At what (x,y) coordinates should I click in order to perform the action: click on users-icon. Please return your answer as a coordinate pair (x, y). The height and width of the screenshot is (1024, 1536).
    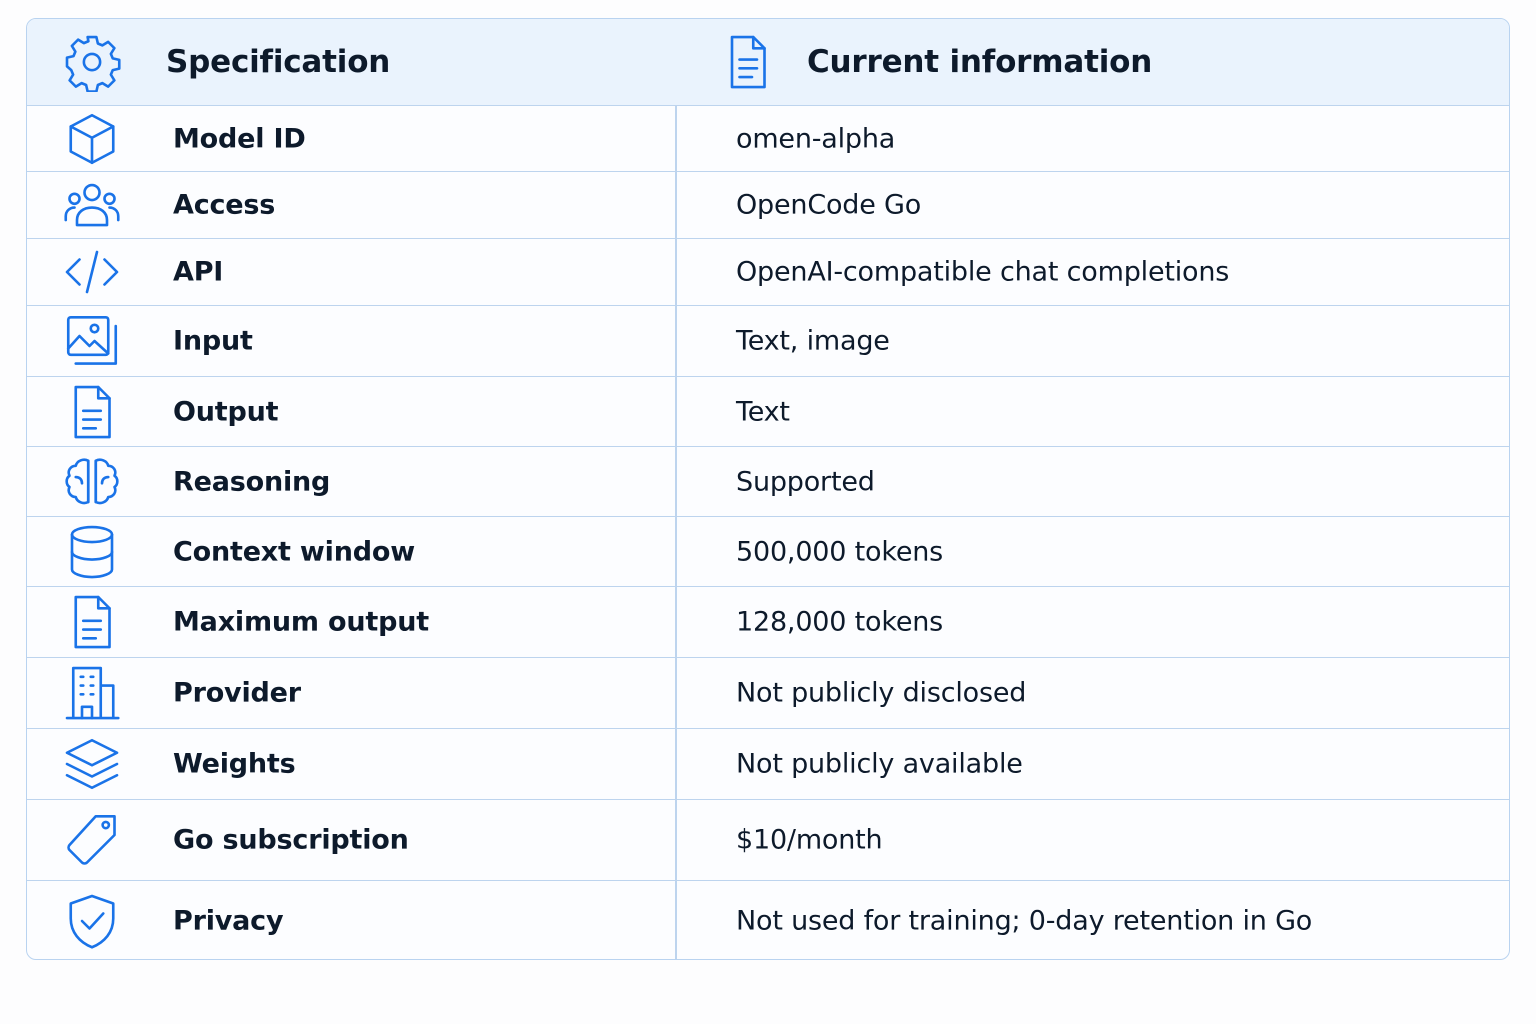
    Looking at the image, I should click on (92, 205).